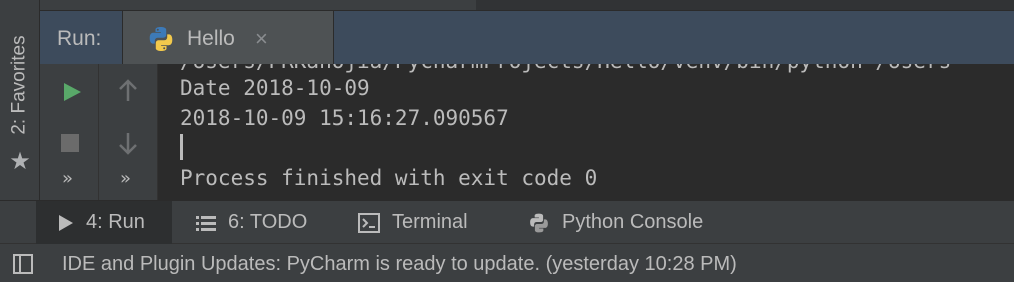 This screenshot has height=282, width=1014. I want to click on terminal-icon, so click(369, 222).